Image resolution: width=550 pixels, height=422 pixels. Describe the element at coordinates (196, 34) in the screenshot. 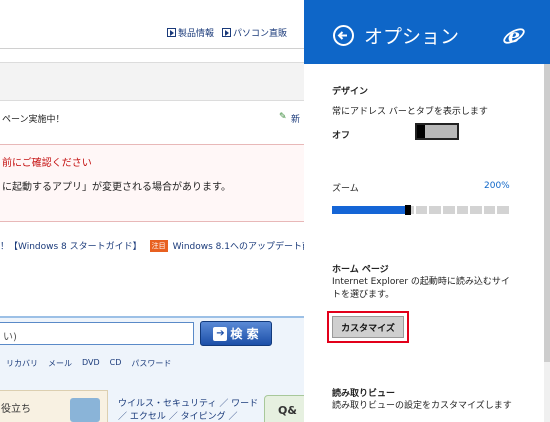

I see `product-info-label: 製品情報` at that location.